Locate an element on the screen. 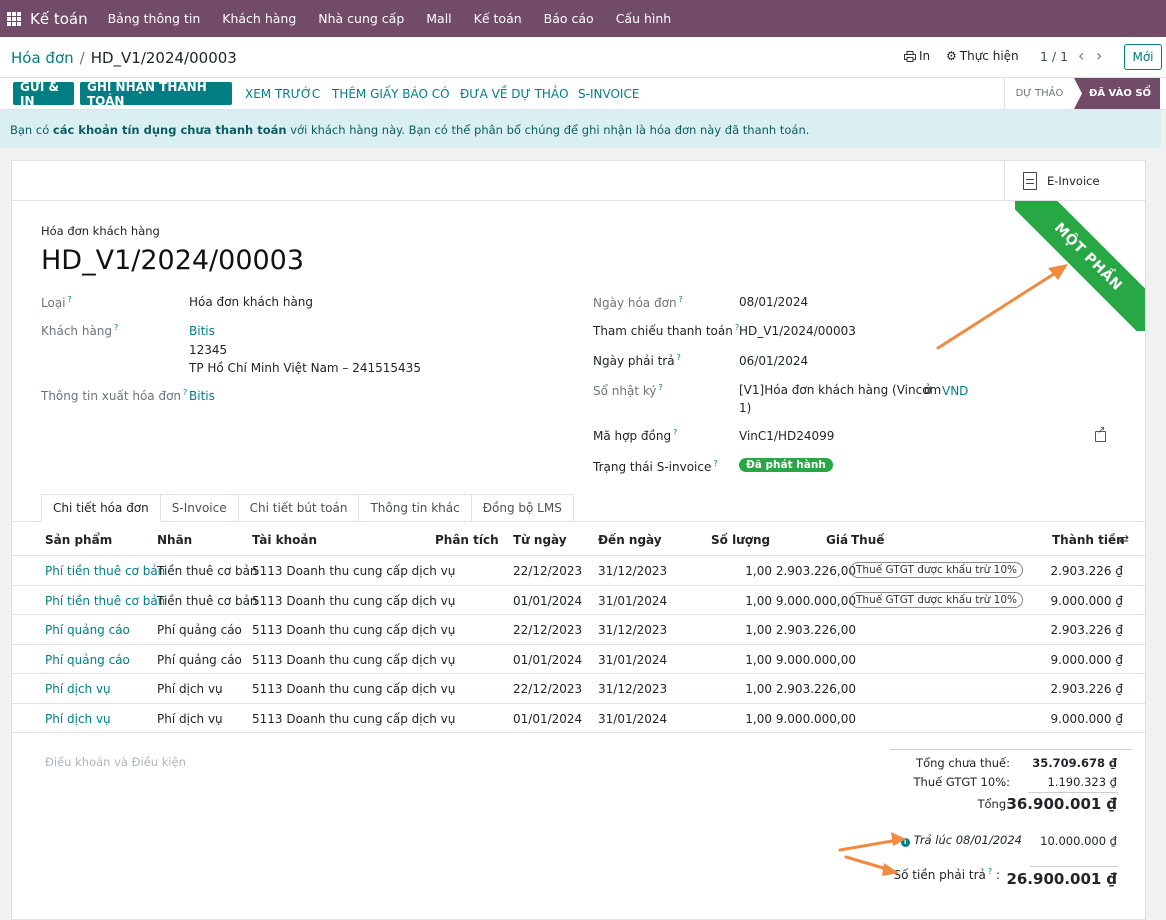 This screenshot has height=920, width=1166. e-invoice-label: E-Invoice is located at coordinates (1073, 180).